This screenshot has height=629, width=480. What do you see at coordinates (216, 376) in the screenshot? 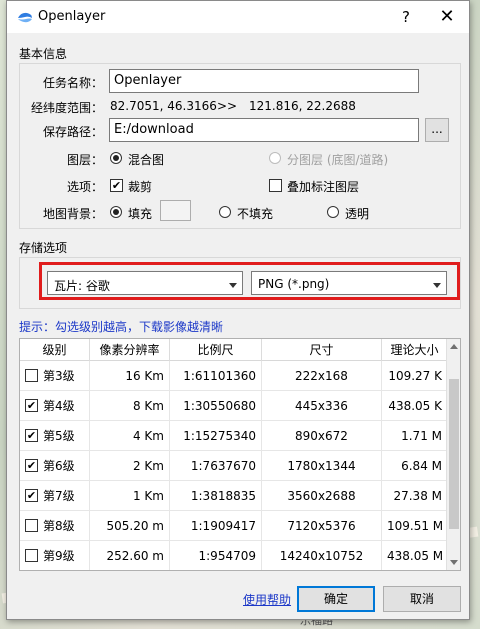
I see `cell-scale: 1:61101360` at bounding box center [216, 376].